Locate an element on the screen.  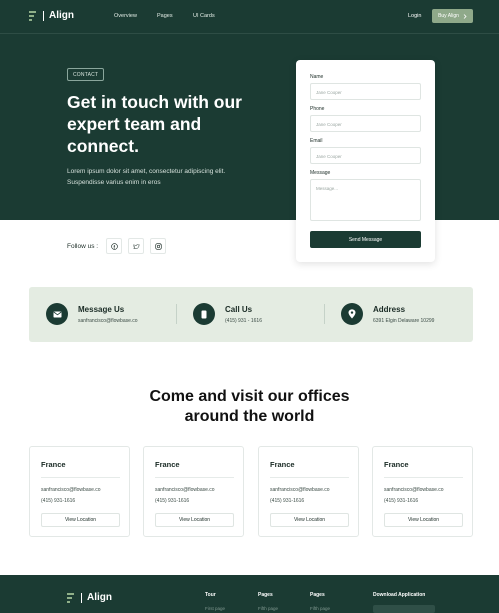
message-us-title: Message Us is located at coordinates (101, 309).